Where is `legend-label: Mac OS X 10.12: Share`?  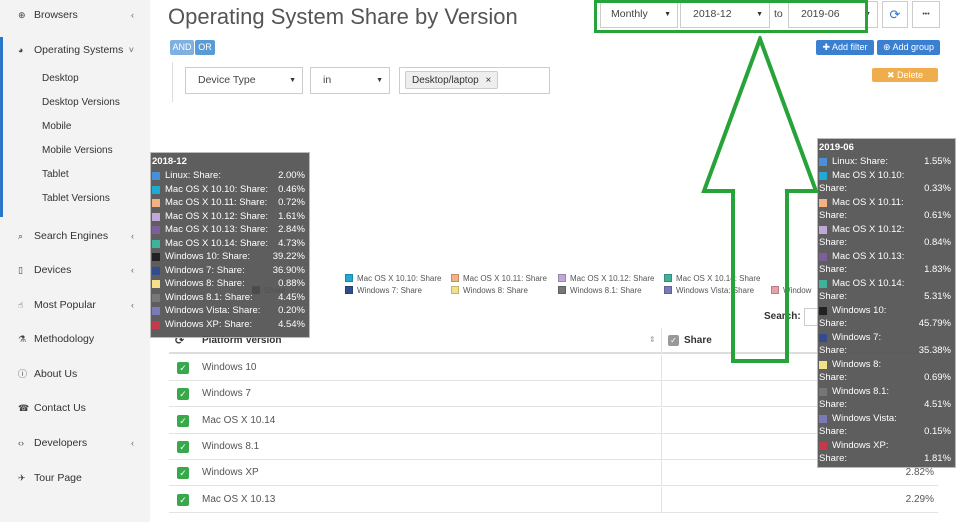 legend-label: Mac OS X 10.12: Share is located at coordinates (612, 278).